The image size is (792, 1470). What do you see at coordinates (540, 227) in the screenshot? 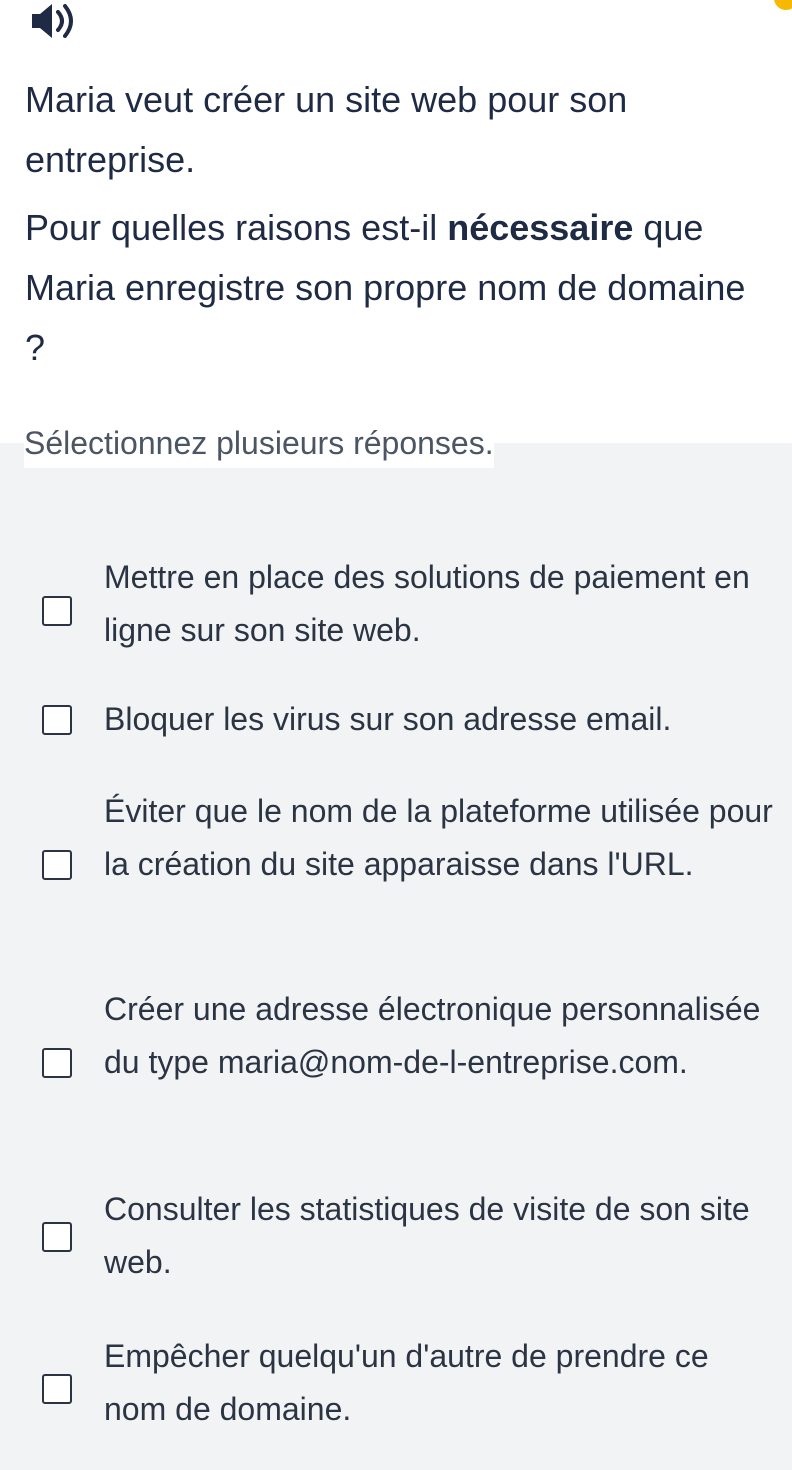
I see `question-emphasis: nécessaire` at bounding box center [540, 227].